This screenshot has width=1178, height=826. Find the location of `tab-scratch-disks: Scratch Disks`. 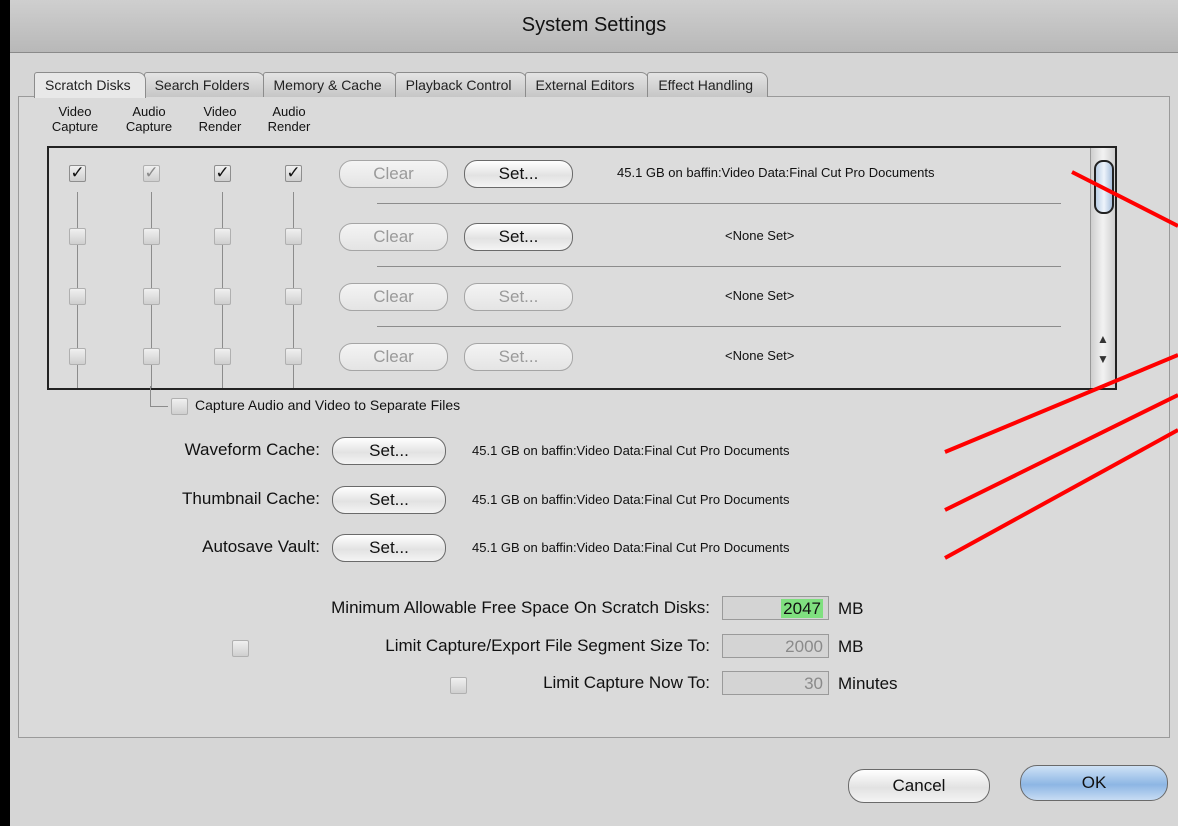

tab-scratch-disks: Scratch Disks is located at coordinates (90, 85).